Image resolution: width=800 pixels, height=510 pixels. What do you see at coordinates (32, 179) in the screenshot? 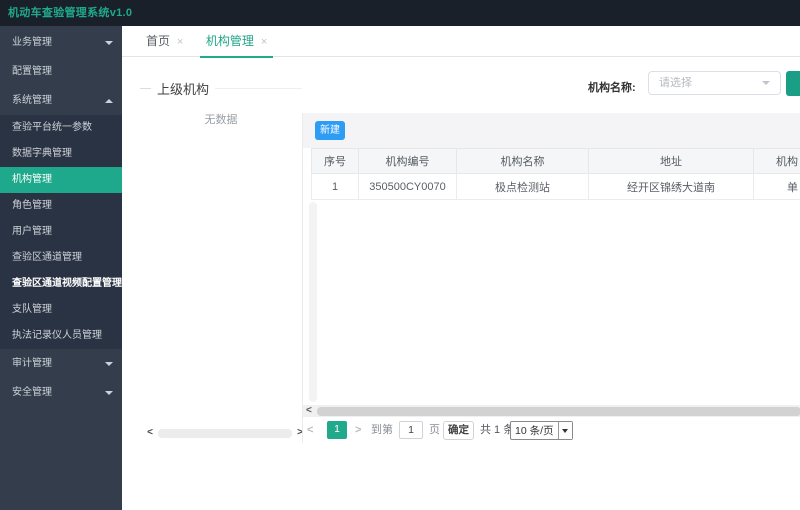
I see `sidebar-item-label: 机构管理` at bounding box center [32, 179].